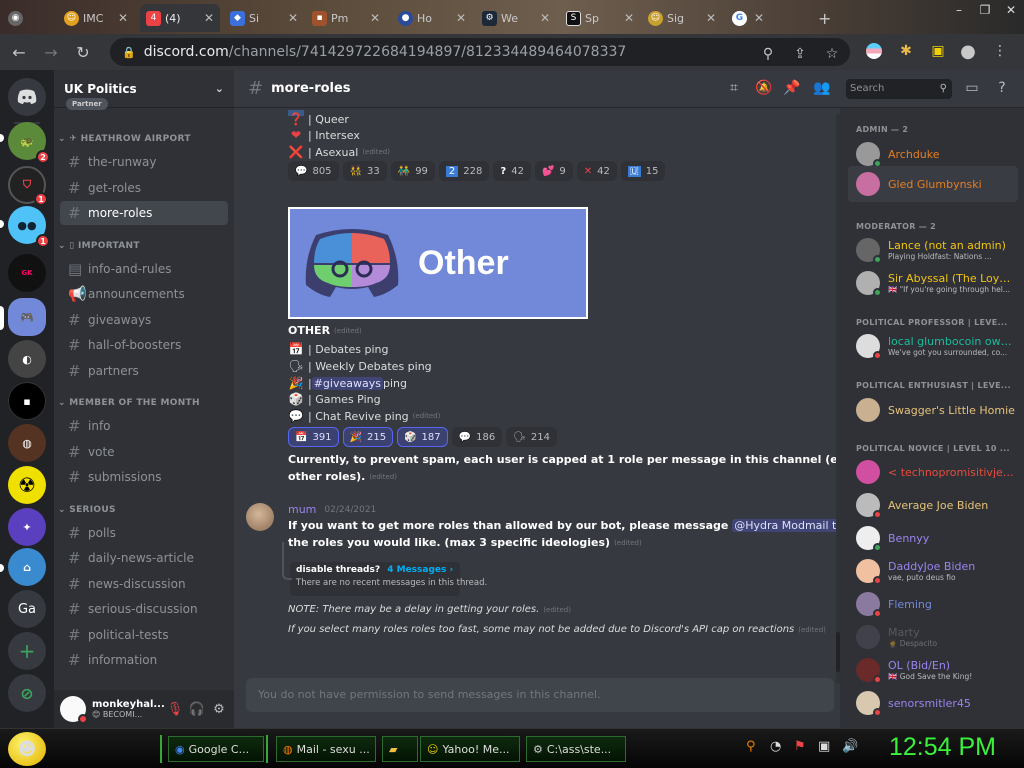 This screenshot has width=1024, height=768. I want to click on bookmark-star-icon: ☆, so click(832, 54).